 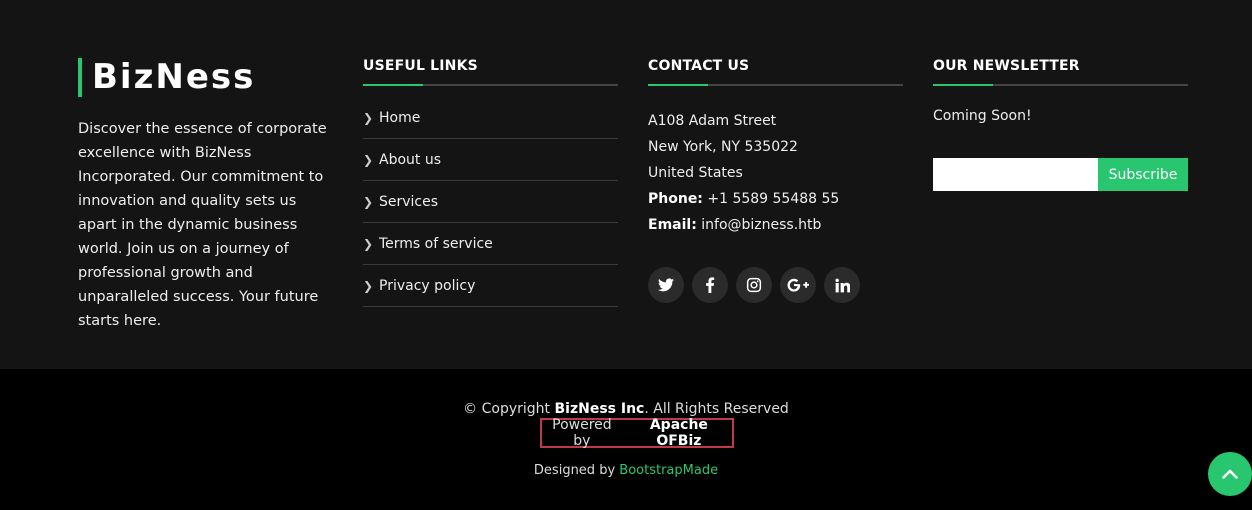 What do you see at coordinates (712, 121) in the screenshot?
I see `address-line-1: A108 Adam Street` at bounding box center [712, 121].